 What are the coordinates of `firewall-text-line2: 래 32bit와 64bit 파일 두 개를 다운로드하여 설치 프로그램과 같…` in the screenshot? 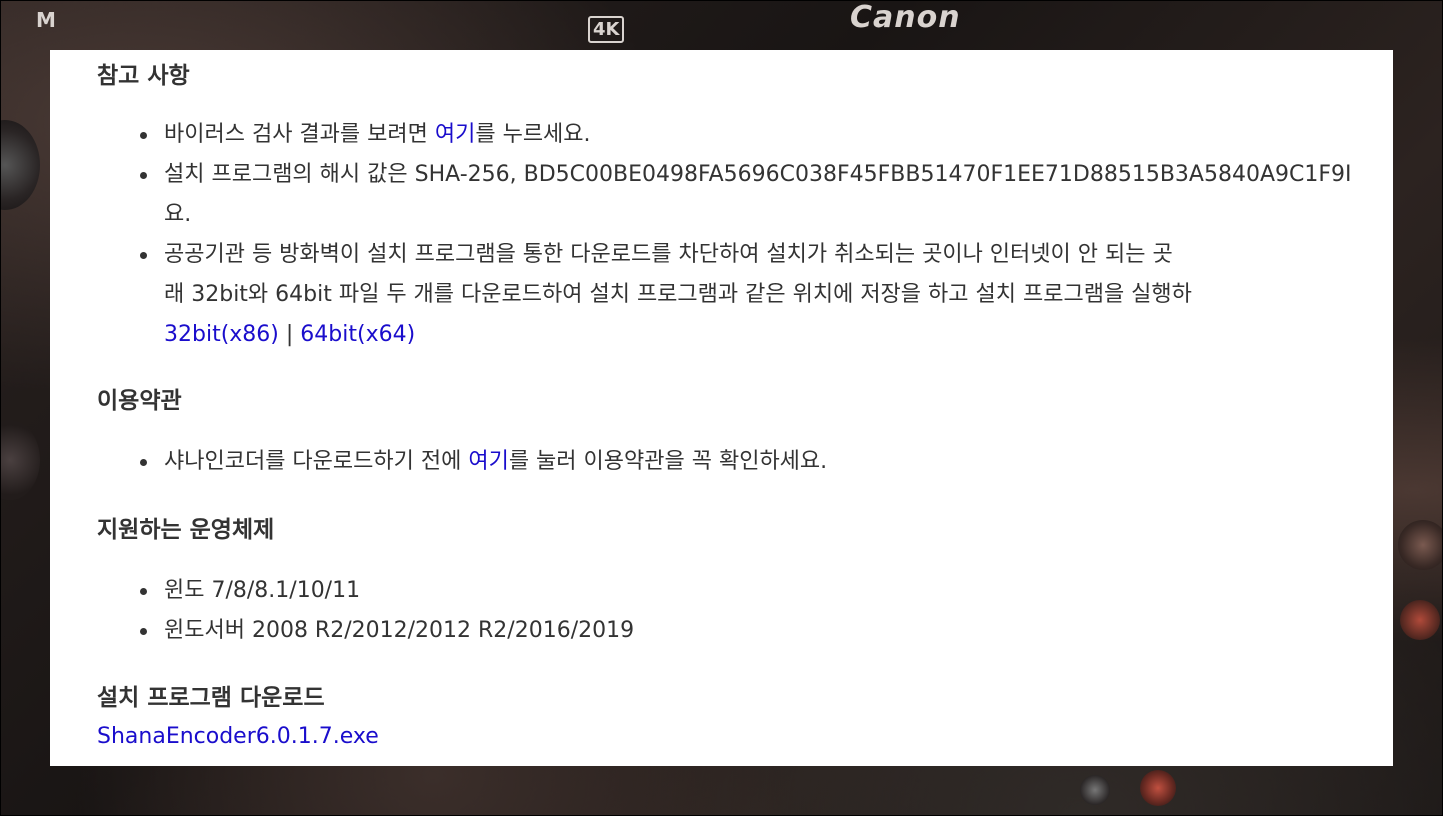 It's located at (678, 294).